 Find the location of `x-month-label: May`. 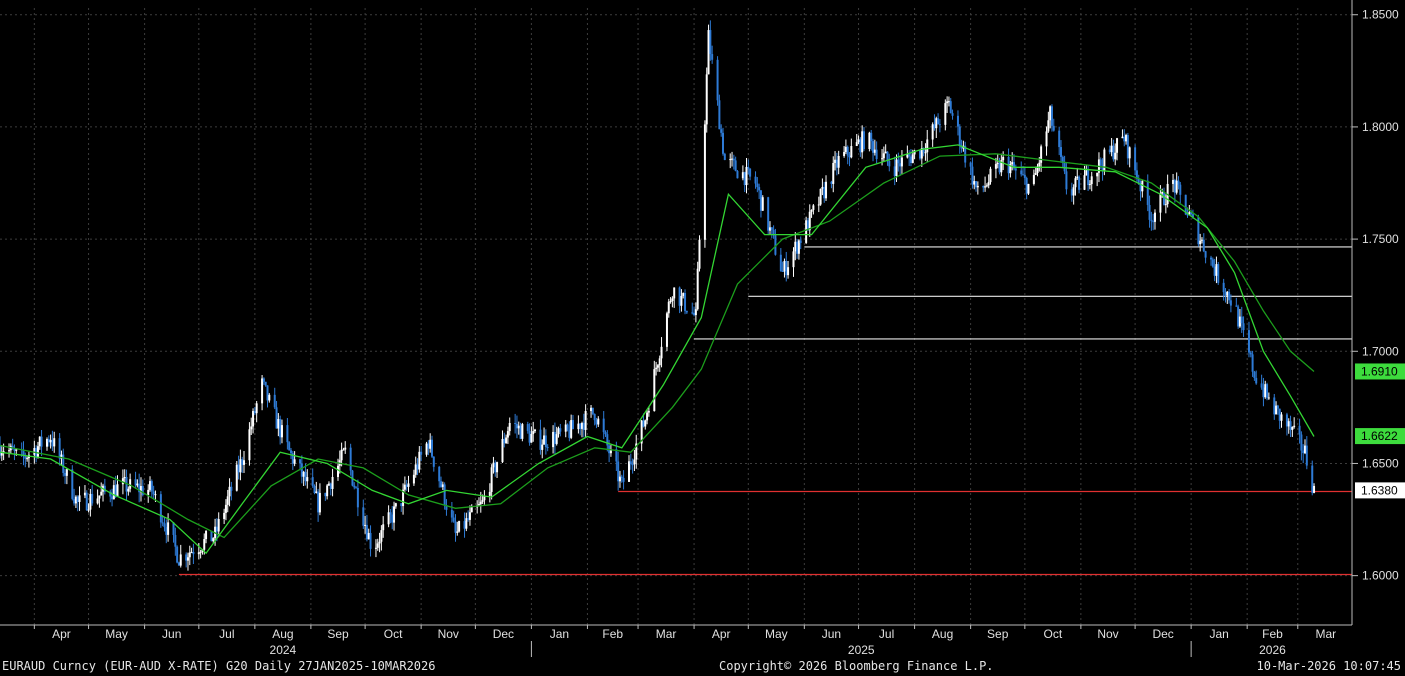

x-month-label: May is located at coordinates (776, 634).